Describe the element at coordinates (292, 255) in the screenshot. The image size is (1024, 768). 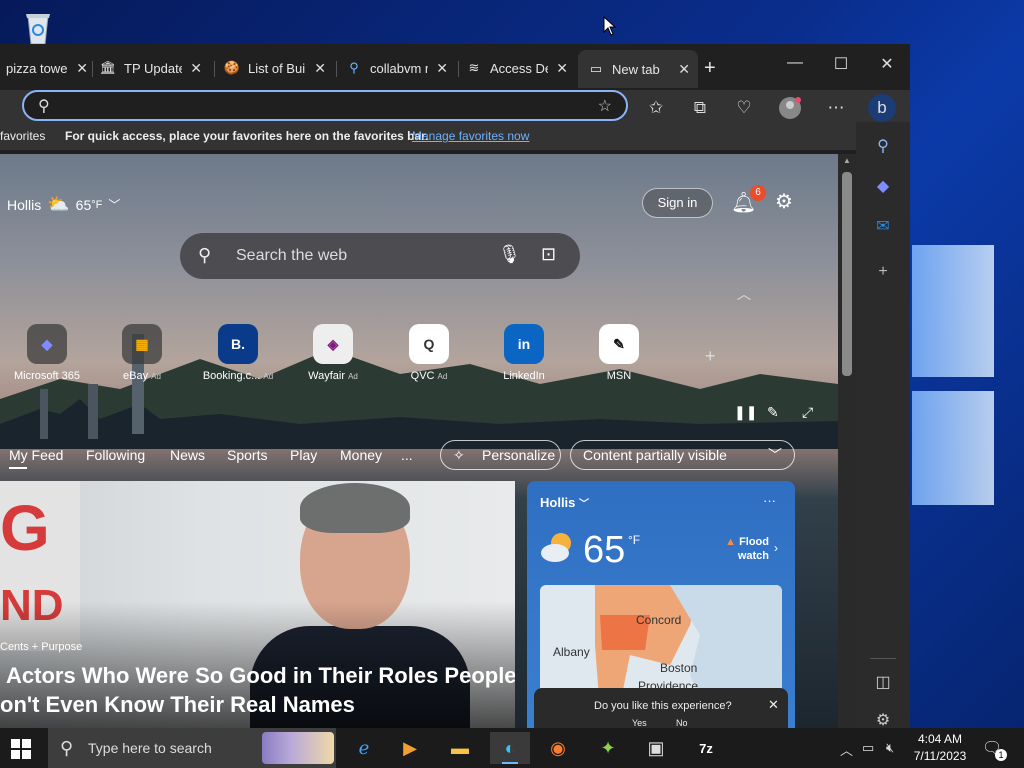
I see `search-placeholder: Search the web` at that location.